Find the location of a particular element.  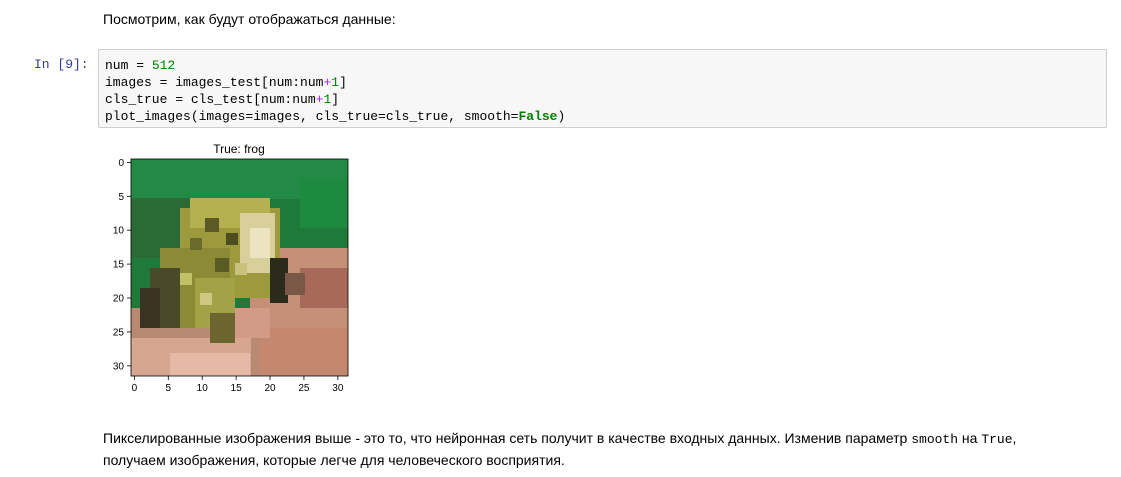

code-text: cls_true = cls_test[num:num is located at coordinates (210, 99).